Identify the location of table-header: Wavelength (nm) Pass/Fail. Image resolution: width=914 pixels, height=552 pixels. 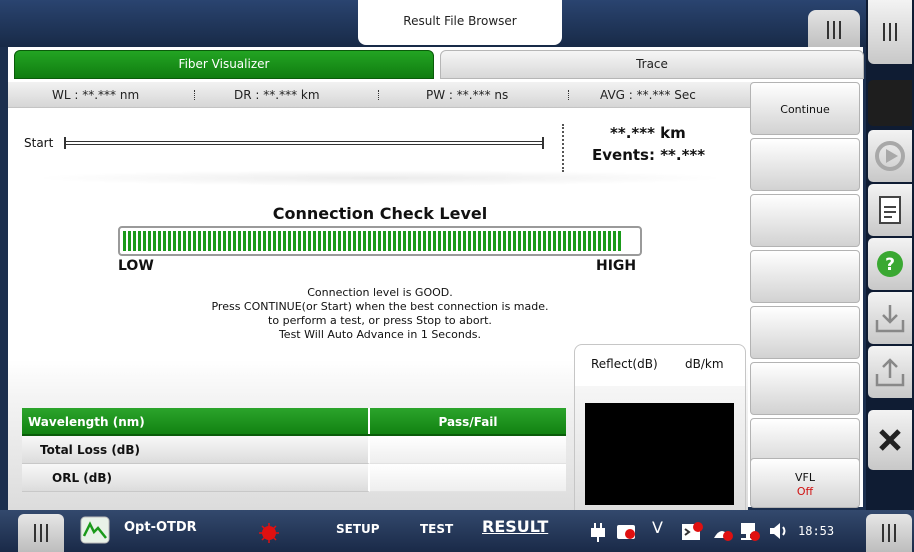
(294, 422).